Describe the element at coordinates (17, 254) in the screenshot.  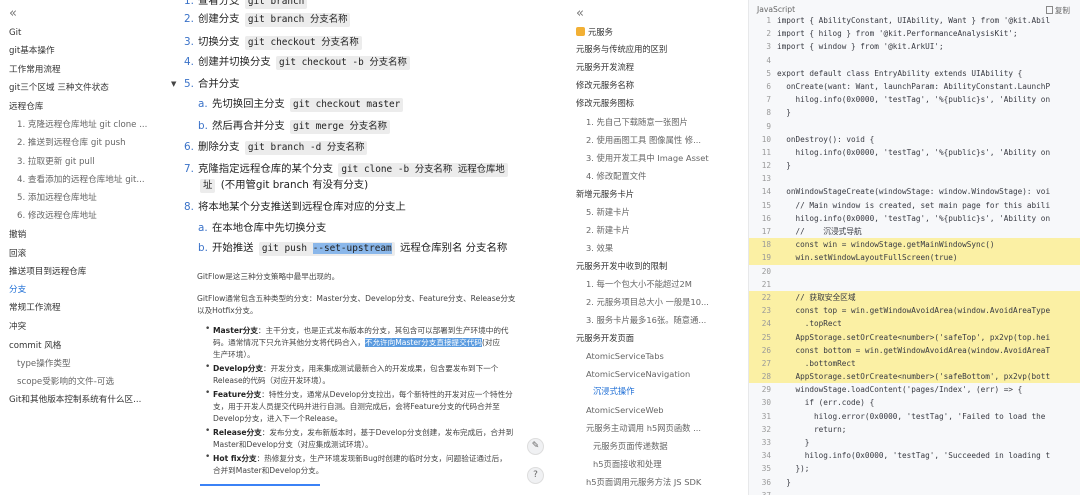
I see `sidebar-item: 回滚` at that location.